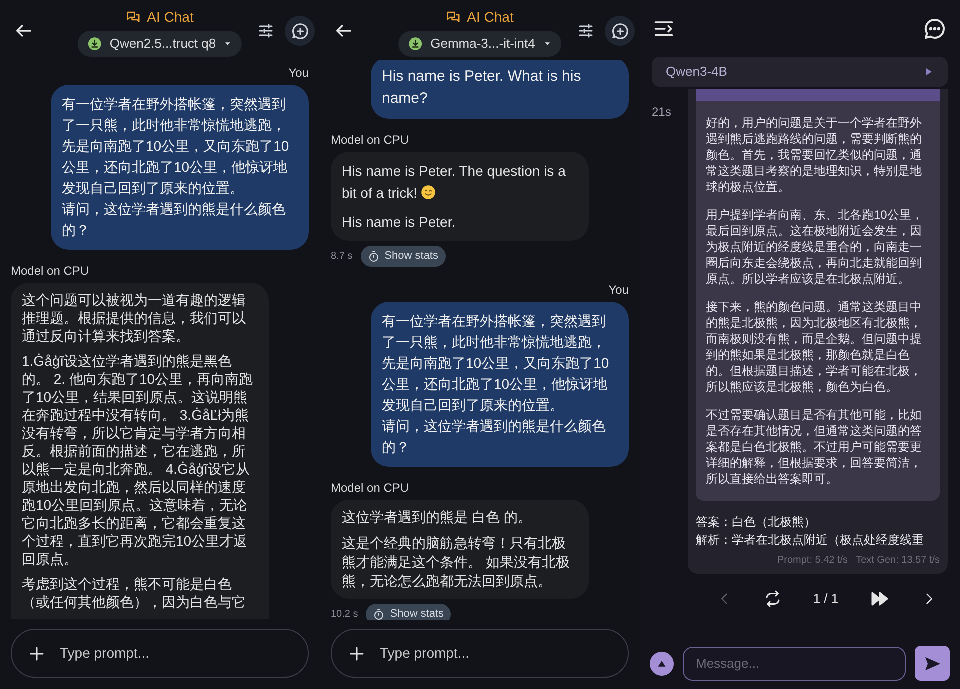  I want to click on message-text: His name is Peter. The question is a bit of a trick!, so click(454, 182).